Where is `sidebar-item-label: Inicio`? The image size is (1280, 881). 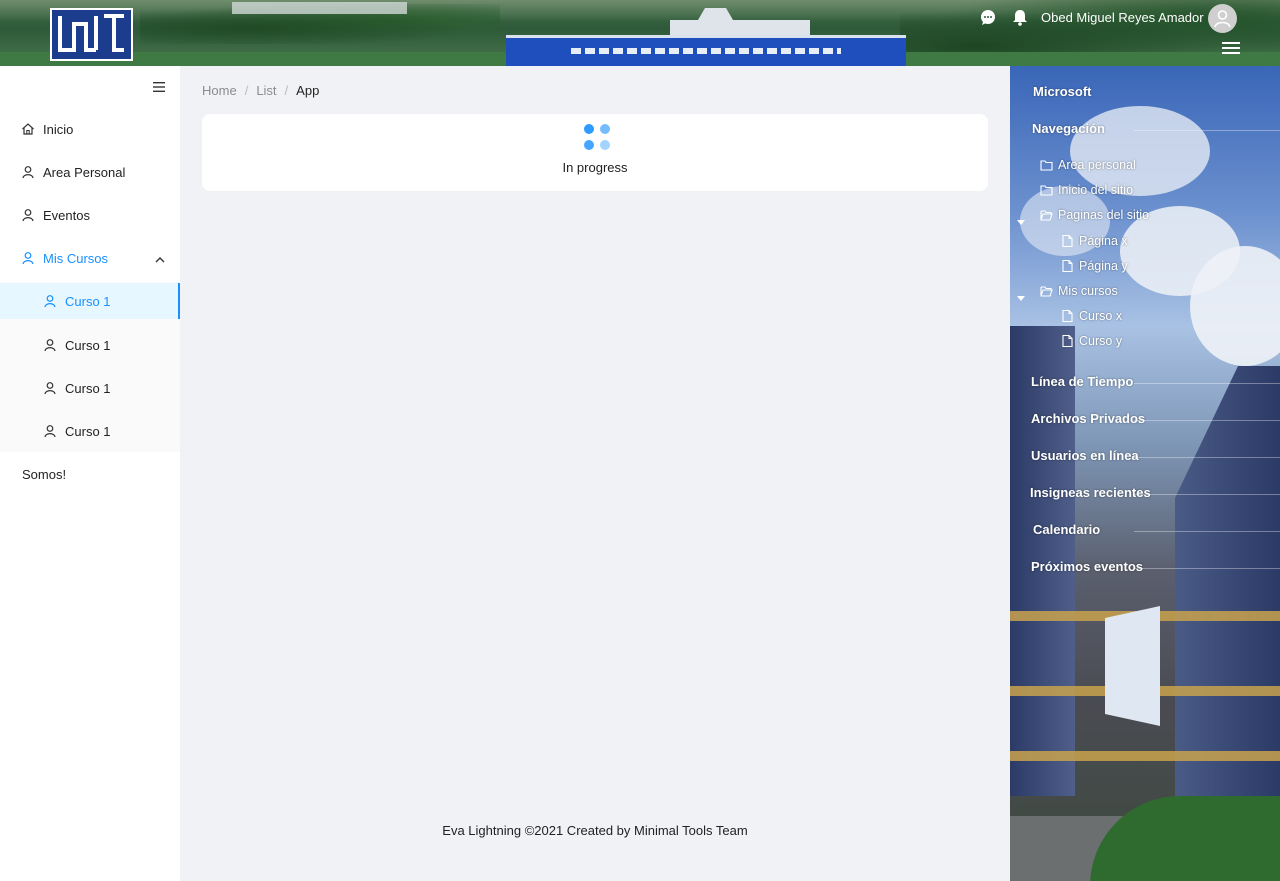
sidebar-item-label: Inicio is located at coordinates (58, 129).